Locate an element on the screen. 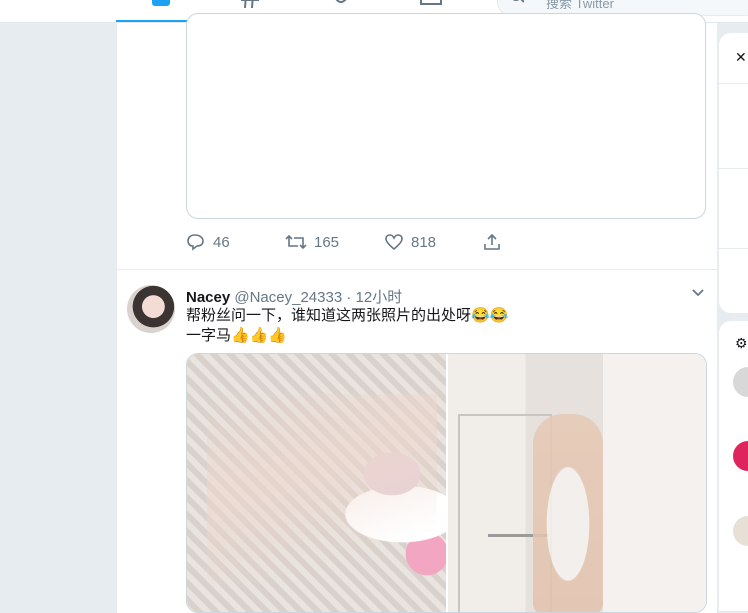 This screenshot has height=613, width=748. tweet-author-name: Nacey is located at coordinates (208, 297).